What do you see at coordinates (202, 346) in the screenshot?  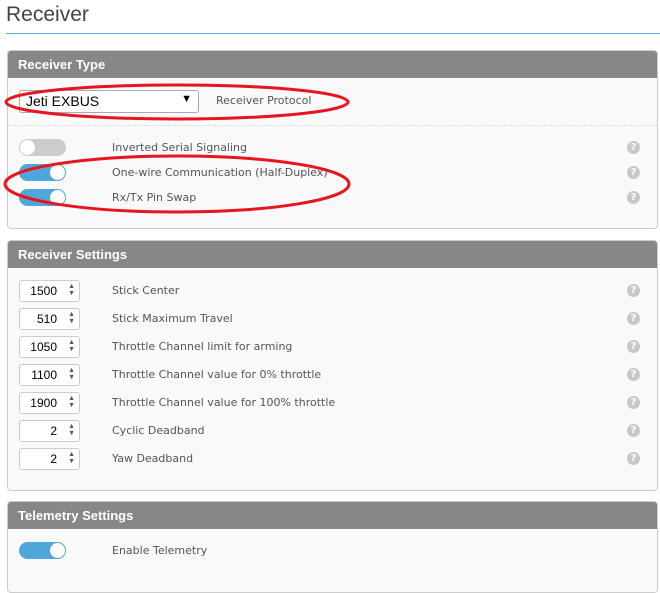 I see `setting-label: Throttle Channel limit for arming` at bounding box center [202, 346].